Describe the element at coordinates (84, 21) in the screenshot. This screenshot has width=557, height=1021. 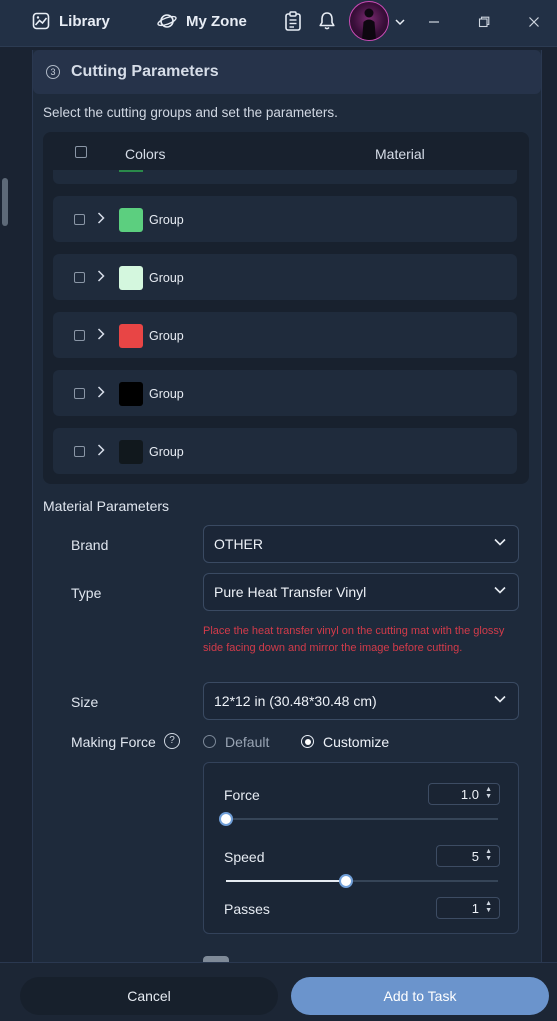
I see `library-label: Library` at that location.